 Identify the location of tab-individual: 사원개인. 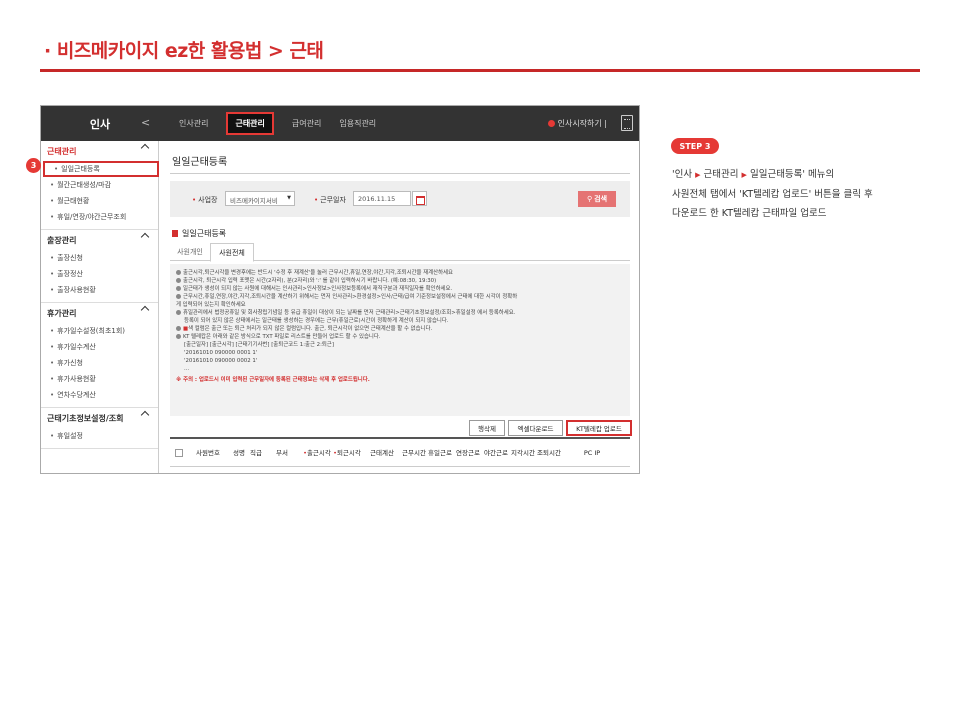
(190, 252).